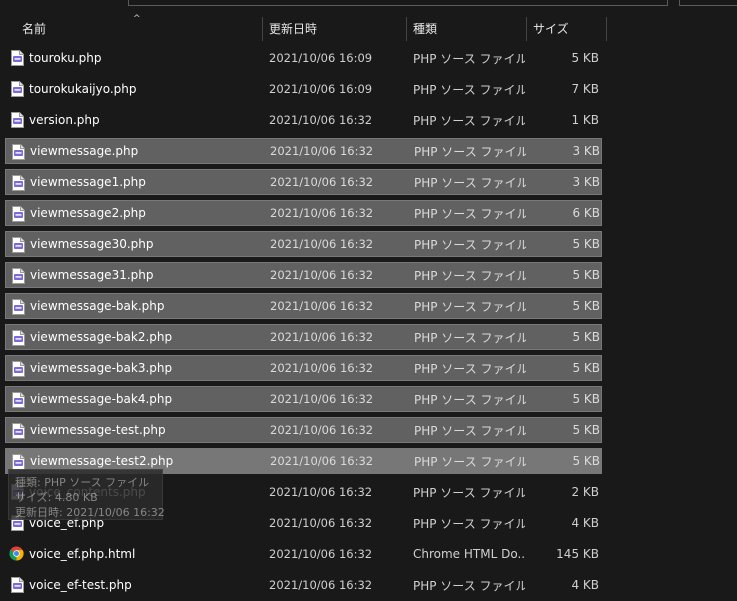  I want to click on file-size: 1 KB, so click(585, 120).